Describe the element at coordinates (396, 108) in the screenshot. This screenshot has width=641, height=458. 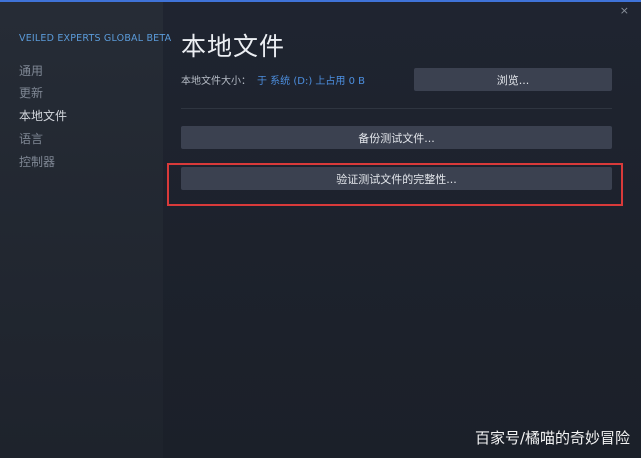
I see `divider` at that location.